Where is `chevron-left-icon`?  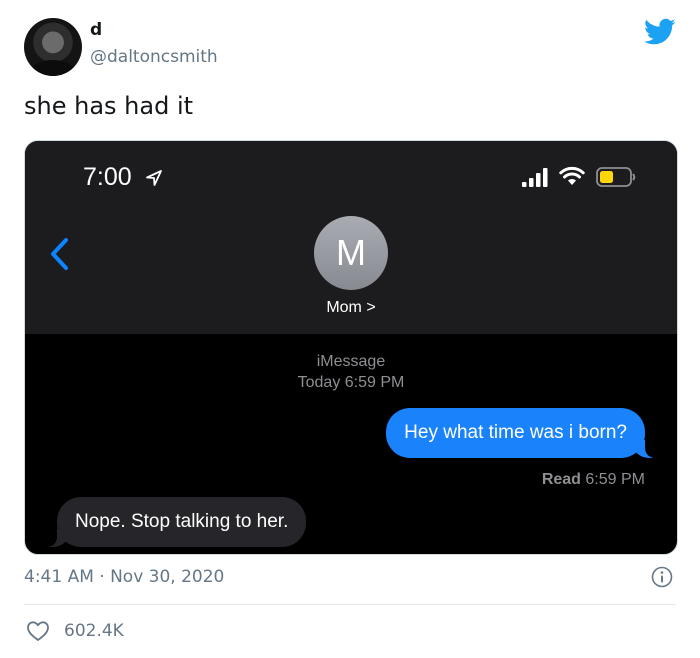
chevron-left-icon is located at coordinates (59, 254).